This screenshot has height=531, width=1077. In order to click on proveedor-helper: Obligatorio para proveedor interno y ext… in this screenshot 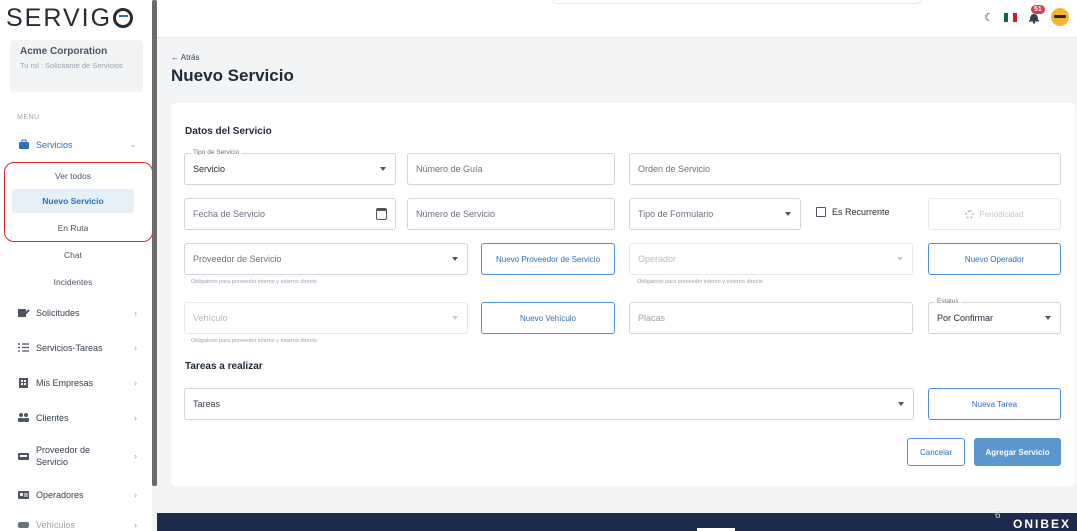, I will do `click(254, 282)`.